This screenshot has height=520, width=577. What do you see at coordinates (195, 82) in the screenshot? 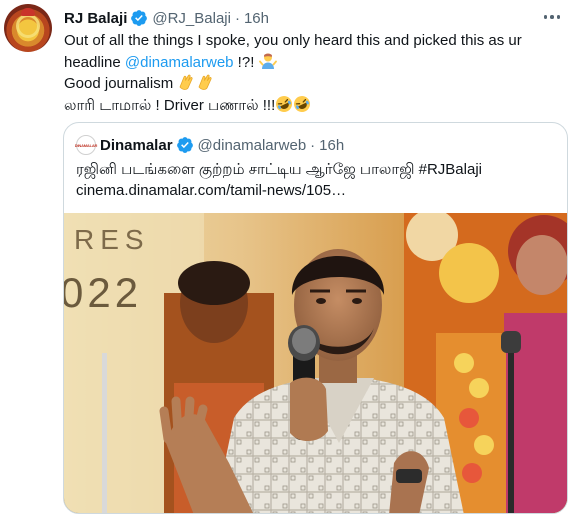
I see `clapping-hands-emoji` at bounding box center [195, 82].